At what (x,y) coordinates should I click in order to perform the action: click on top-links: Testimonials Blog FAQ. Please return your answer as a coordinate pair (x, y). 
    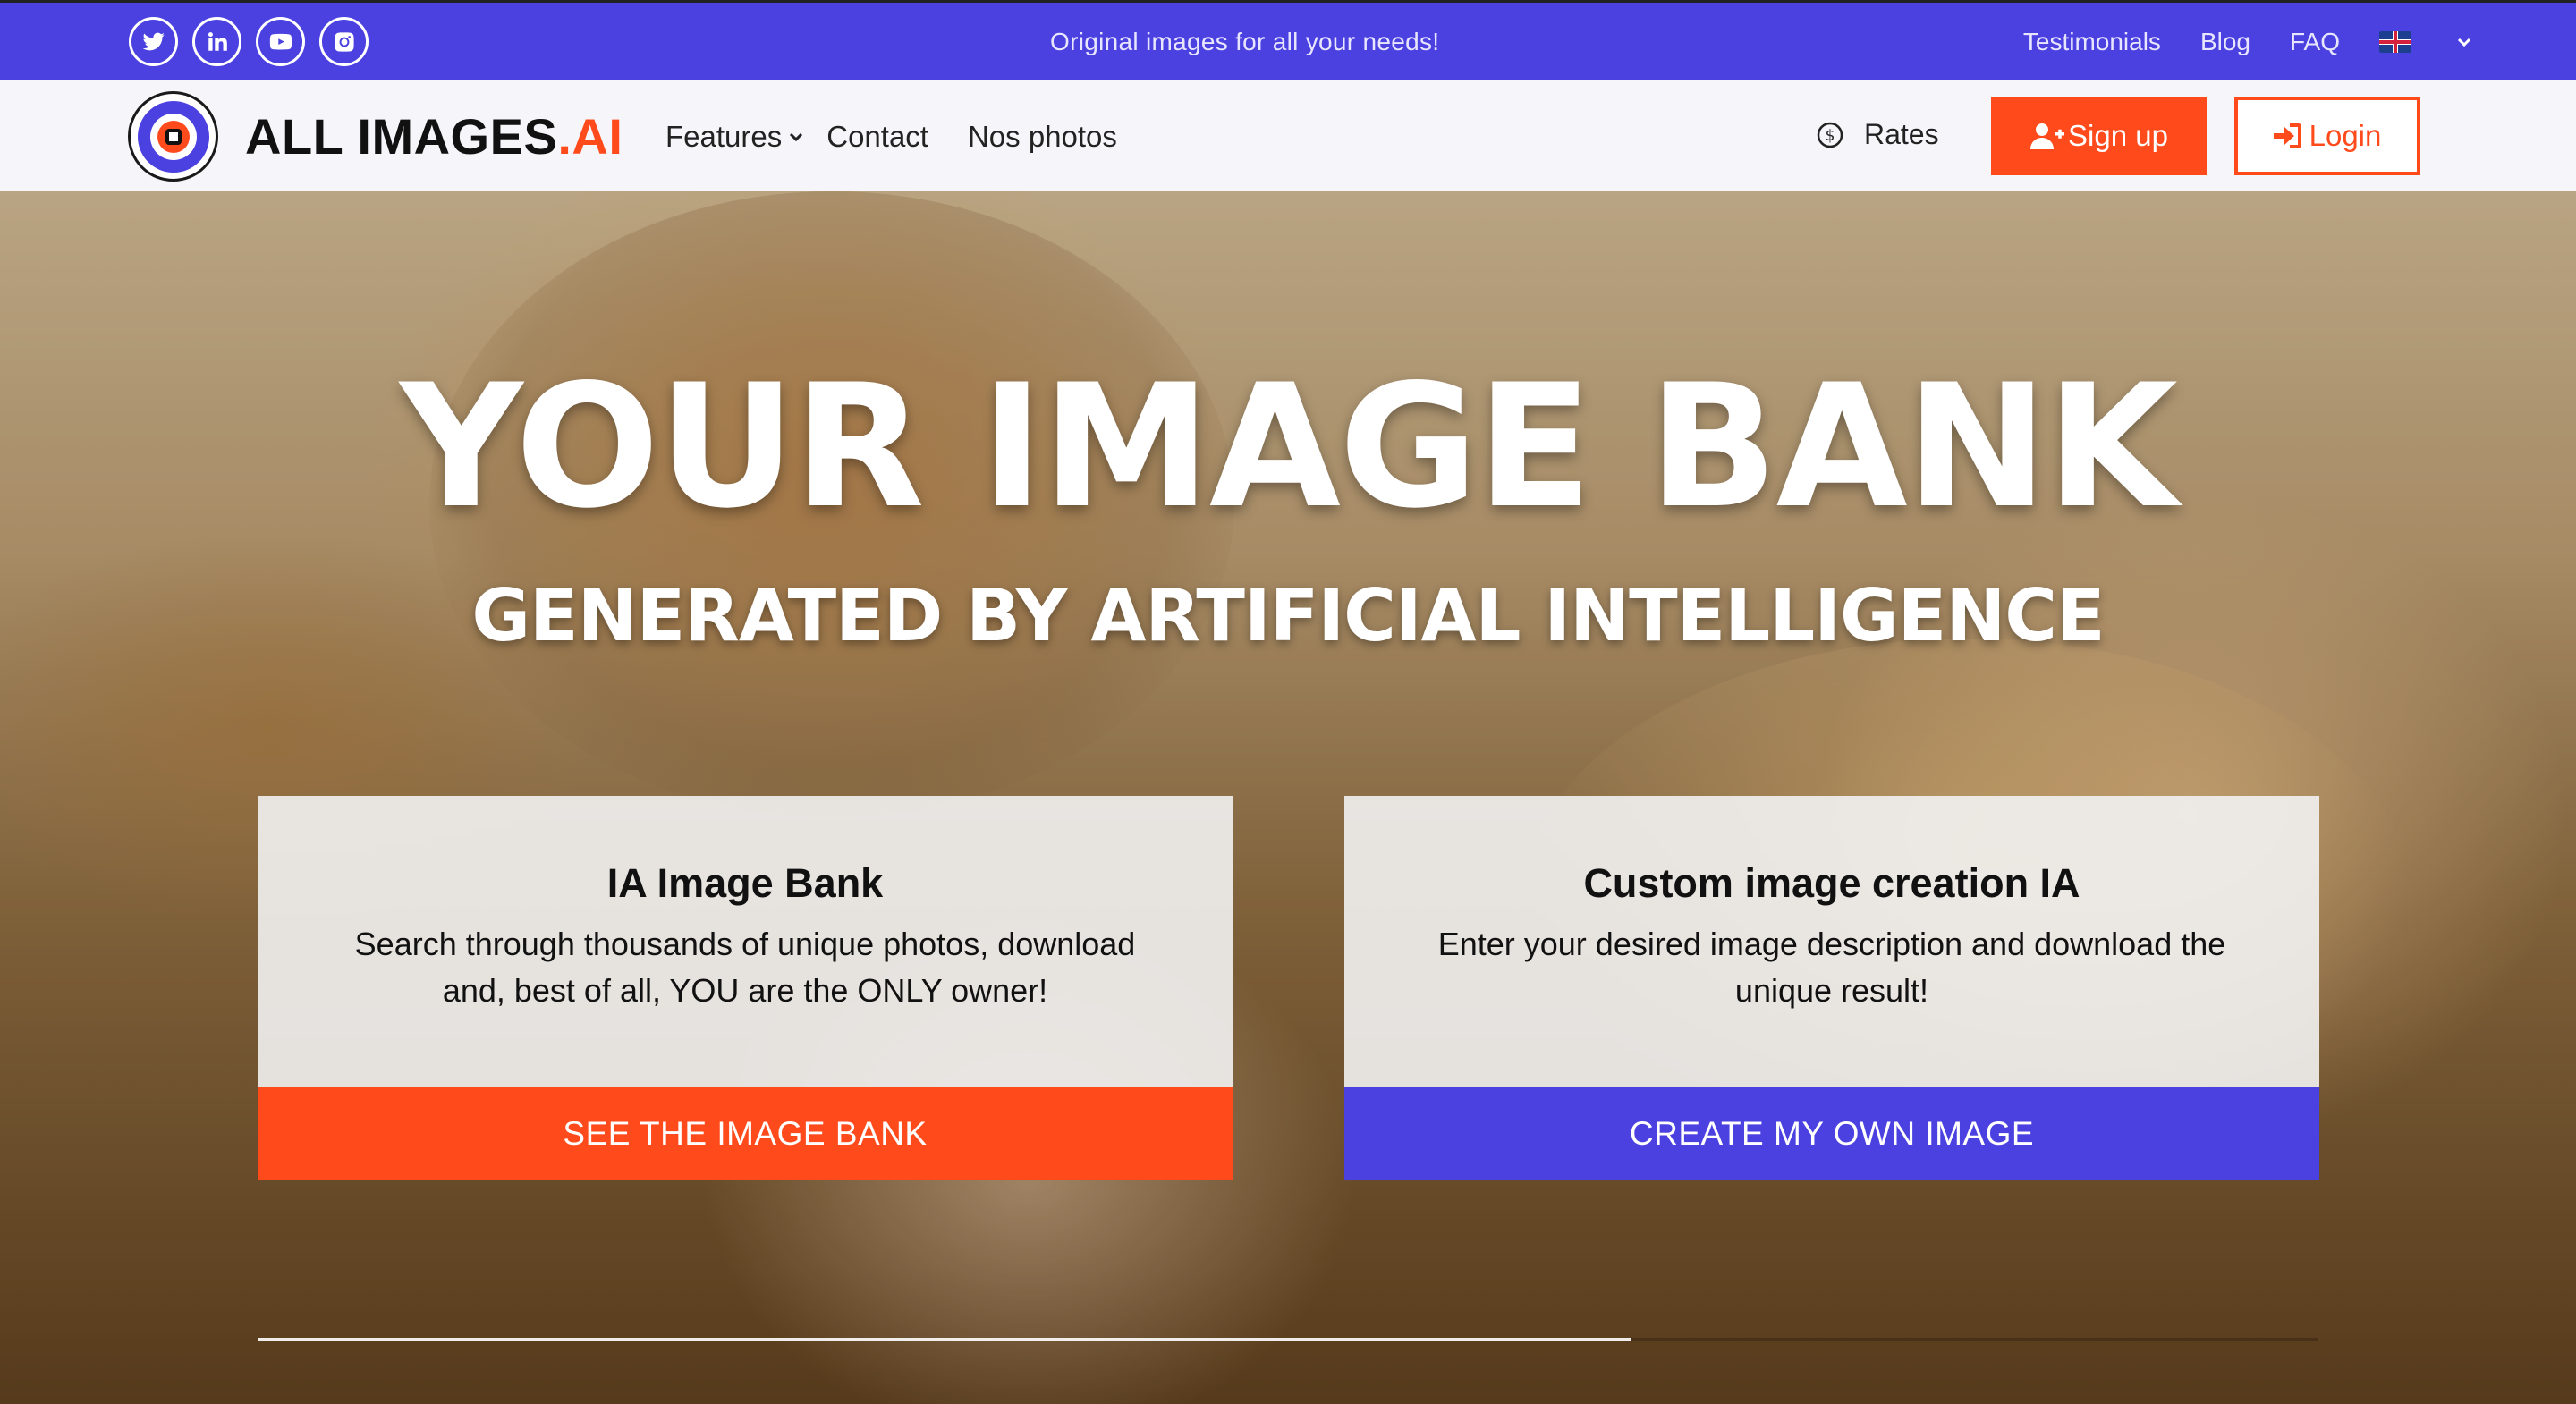
    Looking at the image, I should click on (2248, 42).